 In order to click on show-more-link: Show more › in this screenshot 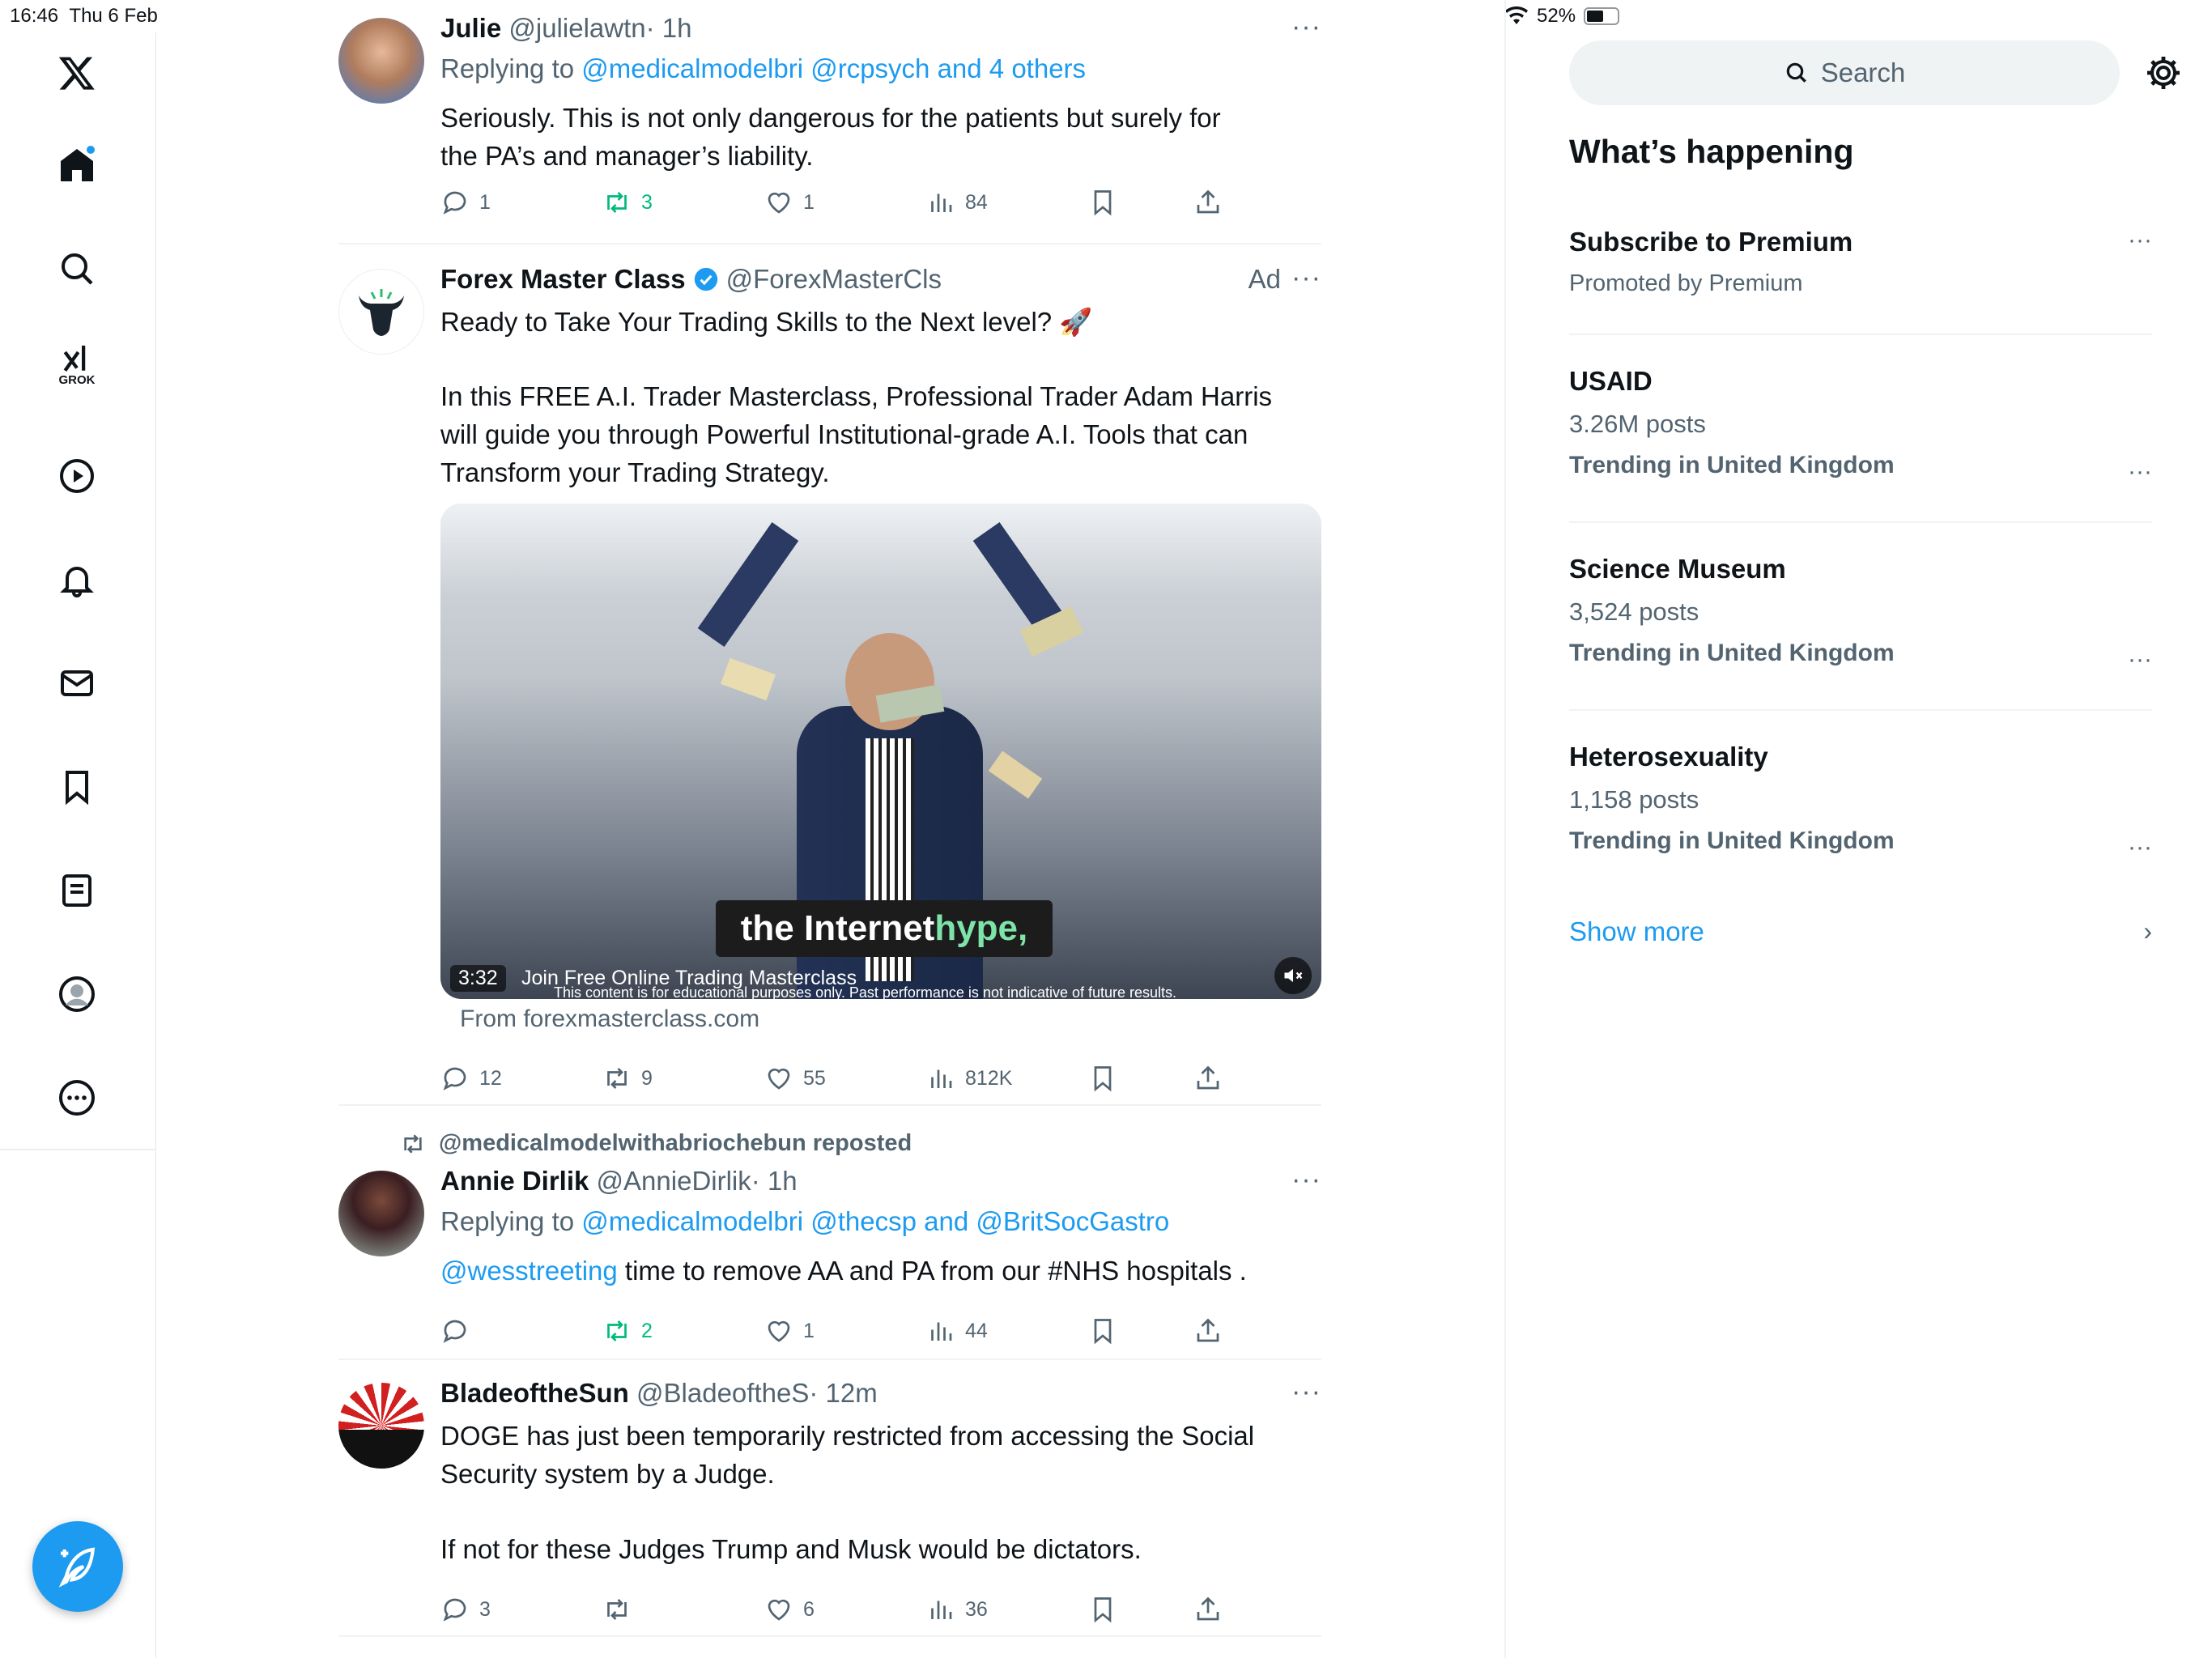, I will do `click(1861, 934)`.